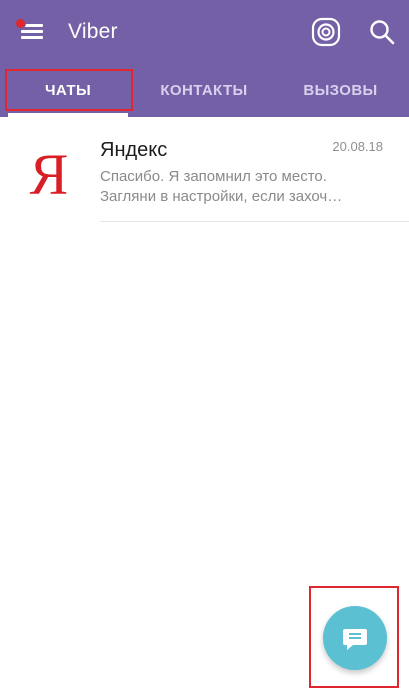  I want to click on search-button, so click(382, 32).